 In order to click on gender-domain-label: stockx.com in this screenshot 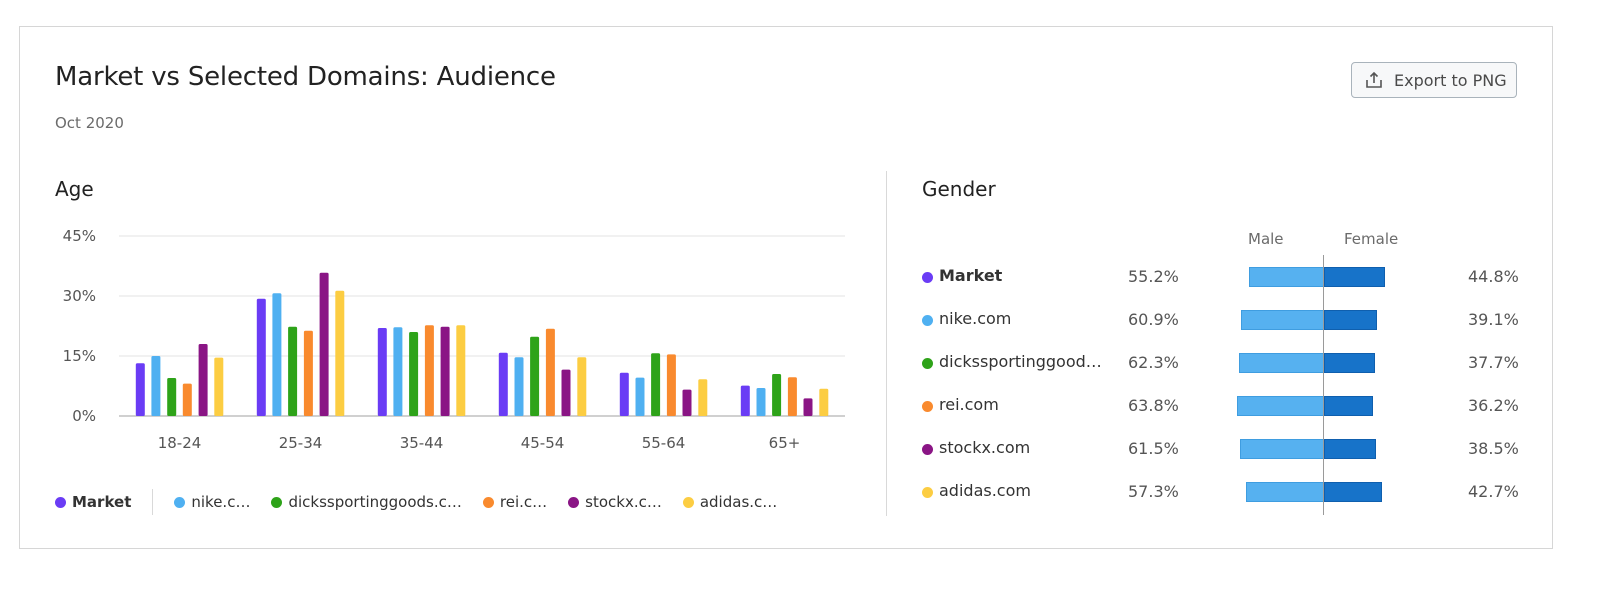, I will do `click(985, 447)`.